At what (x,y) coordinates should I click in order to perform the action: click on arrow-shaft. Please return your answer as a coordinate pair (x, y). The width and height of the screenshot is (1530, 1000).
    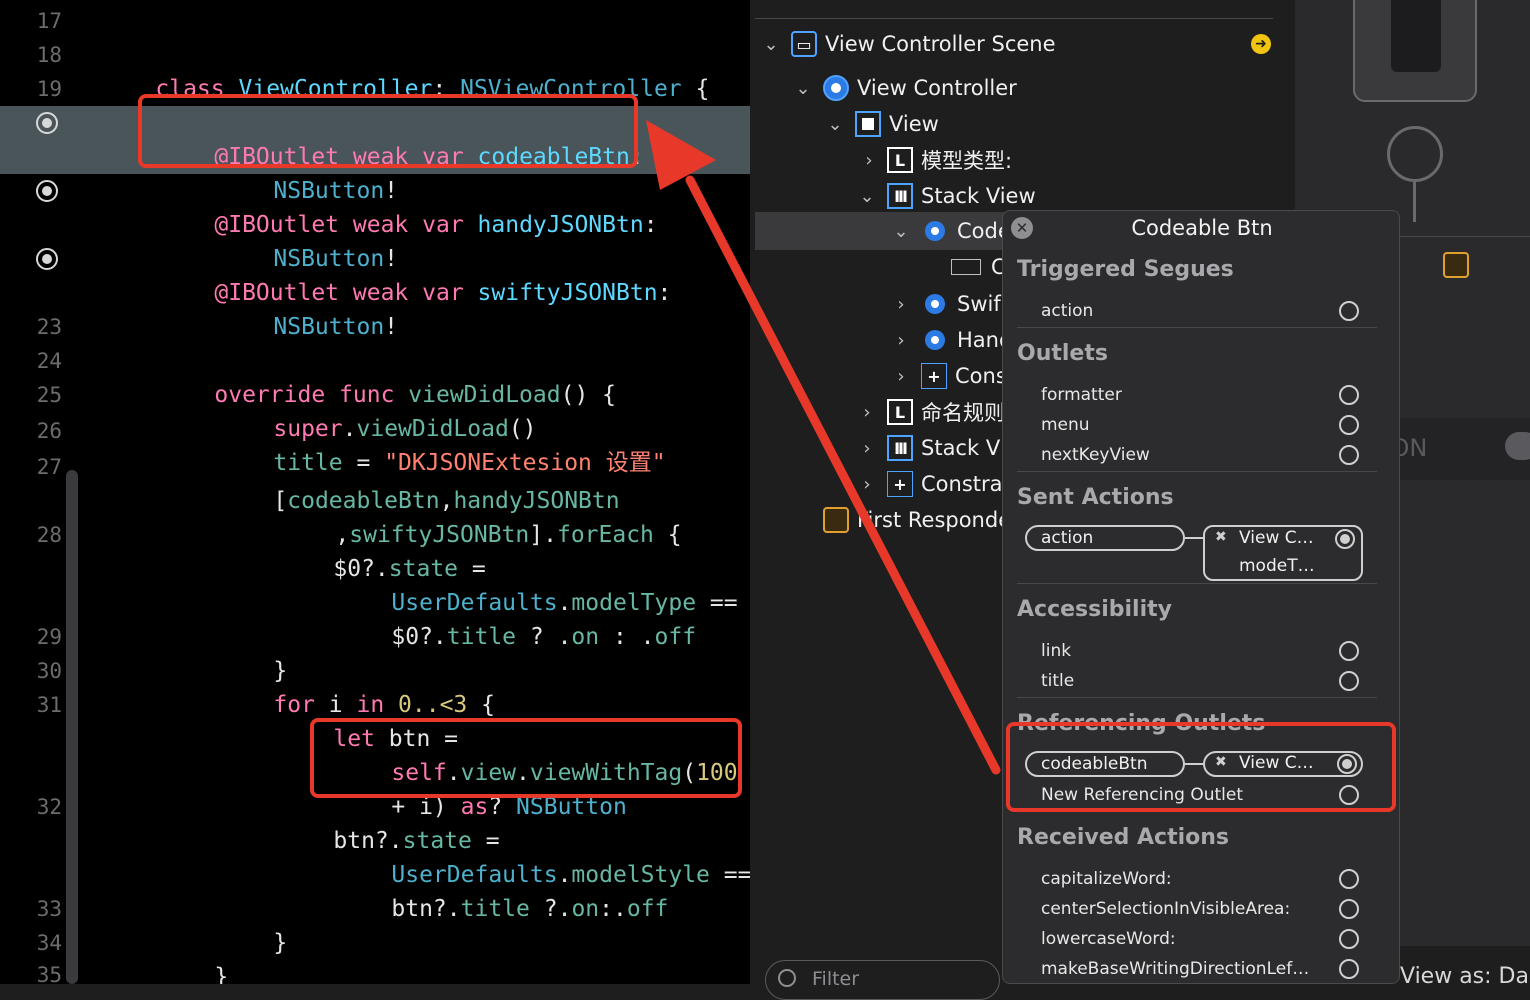
    Looking at the image, I should click on (843, 475).